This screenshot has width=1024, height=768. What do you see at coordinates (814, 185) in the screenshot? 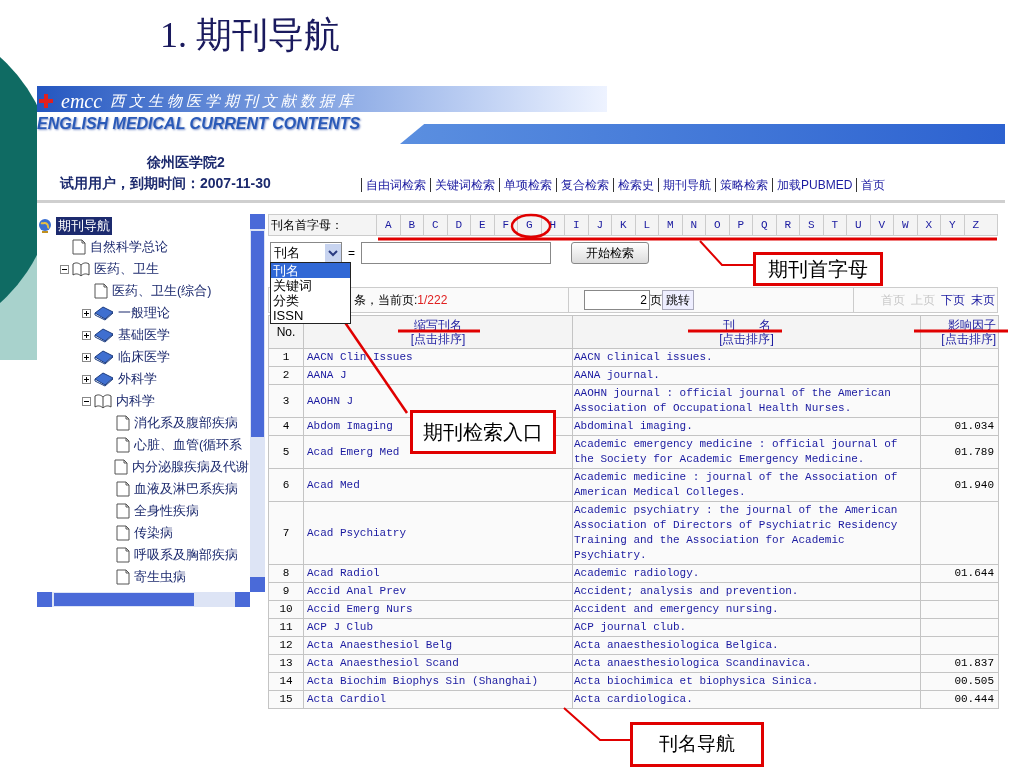
I see `nav-link: 加载PUBMED` at bounding box center [814, 185].